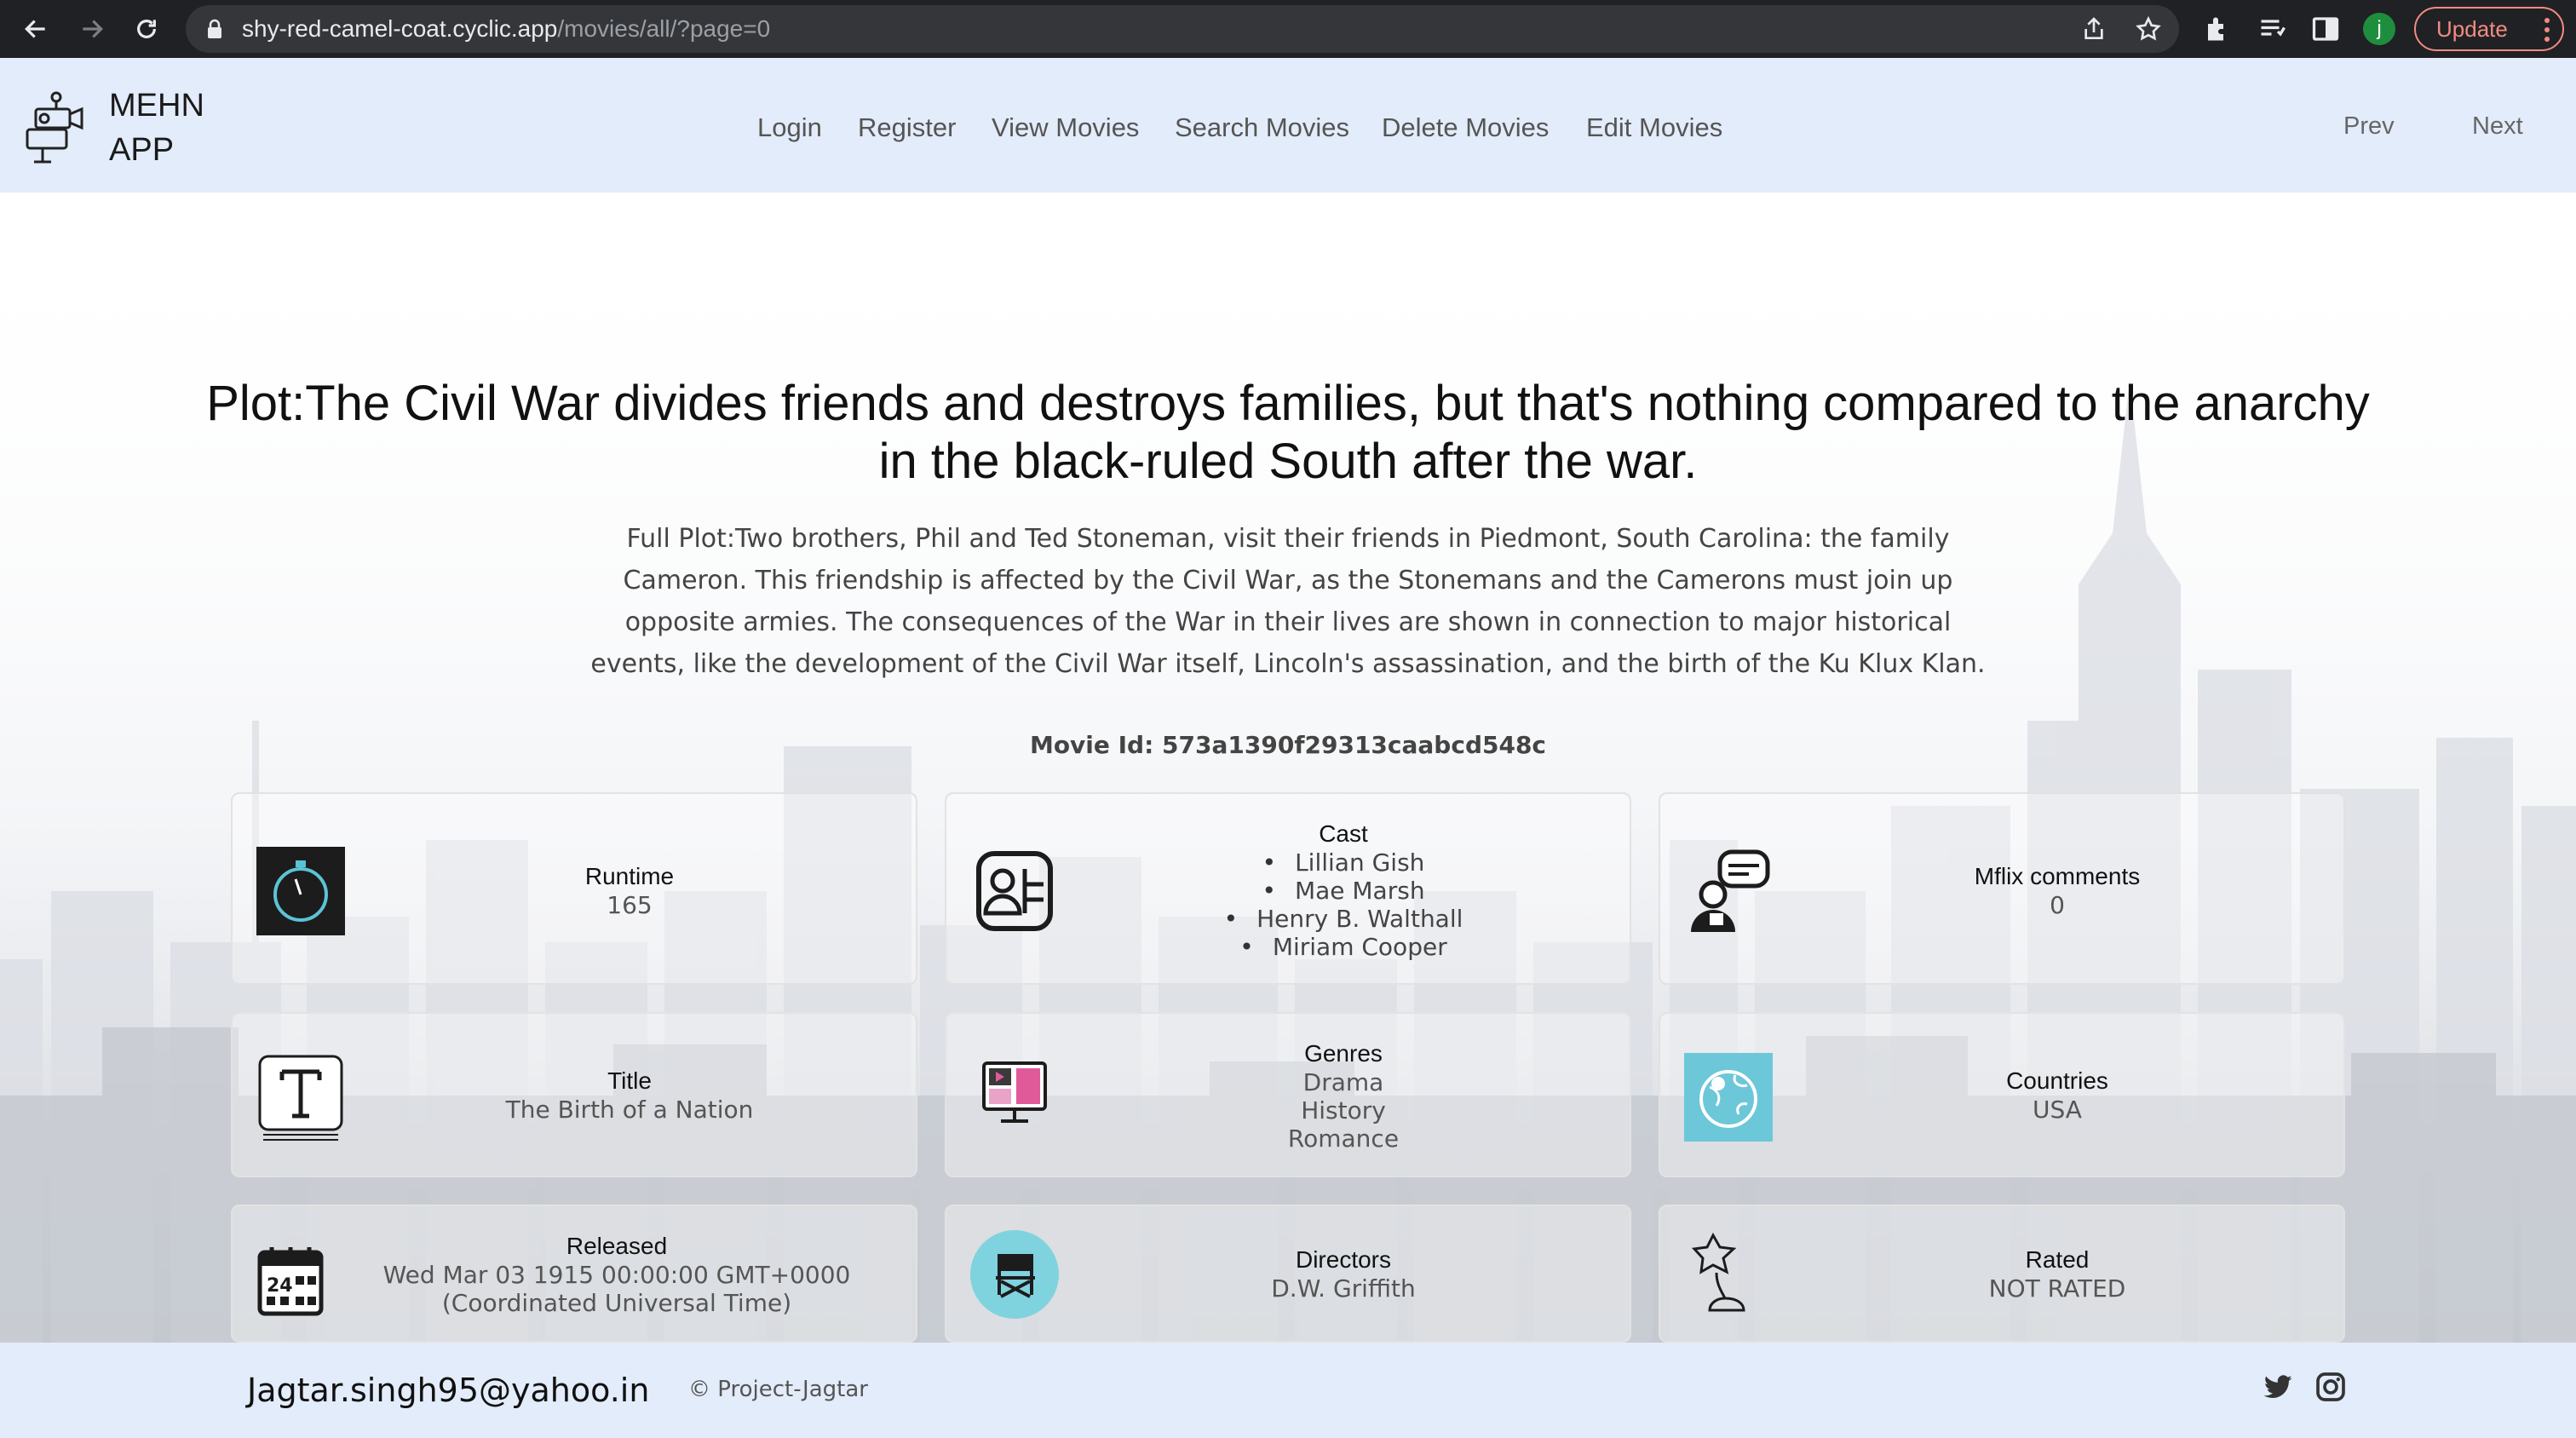 Image resolution: width=2576 pixels, height=1438 pixels. Describe the element at coordinates (2057, 1259) in the screenshot. I see `rated-label: Rated` at that location.